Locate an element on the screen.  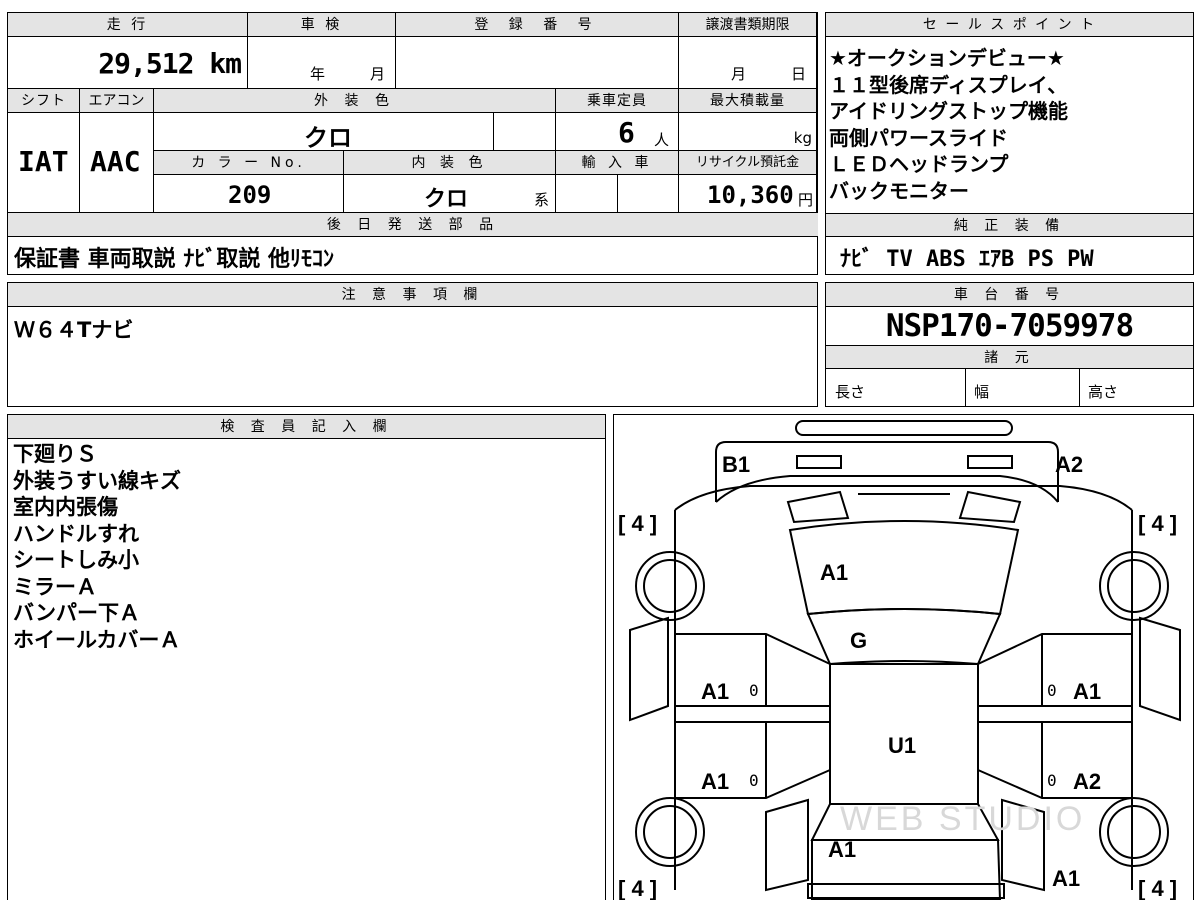
mileage-value: 29,512 km is located at coordinates (170, 63).